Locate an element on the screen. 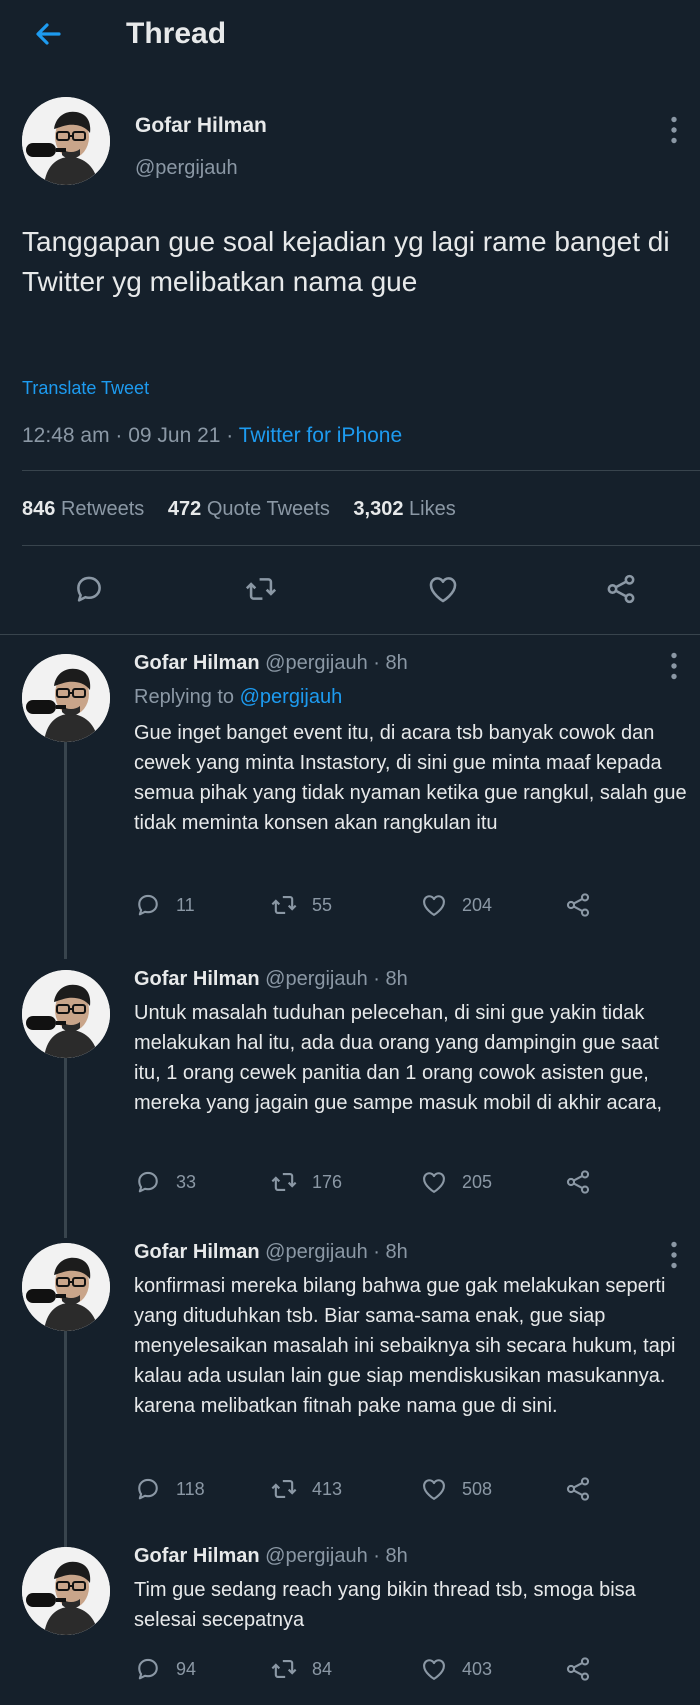  reply-count: 118 is located at coordinates (190, 1488).